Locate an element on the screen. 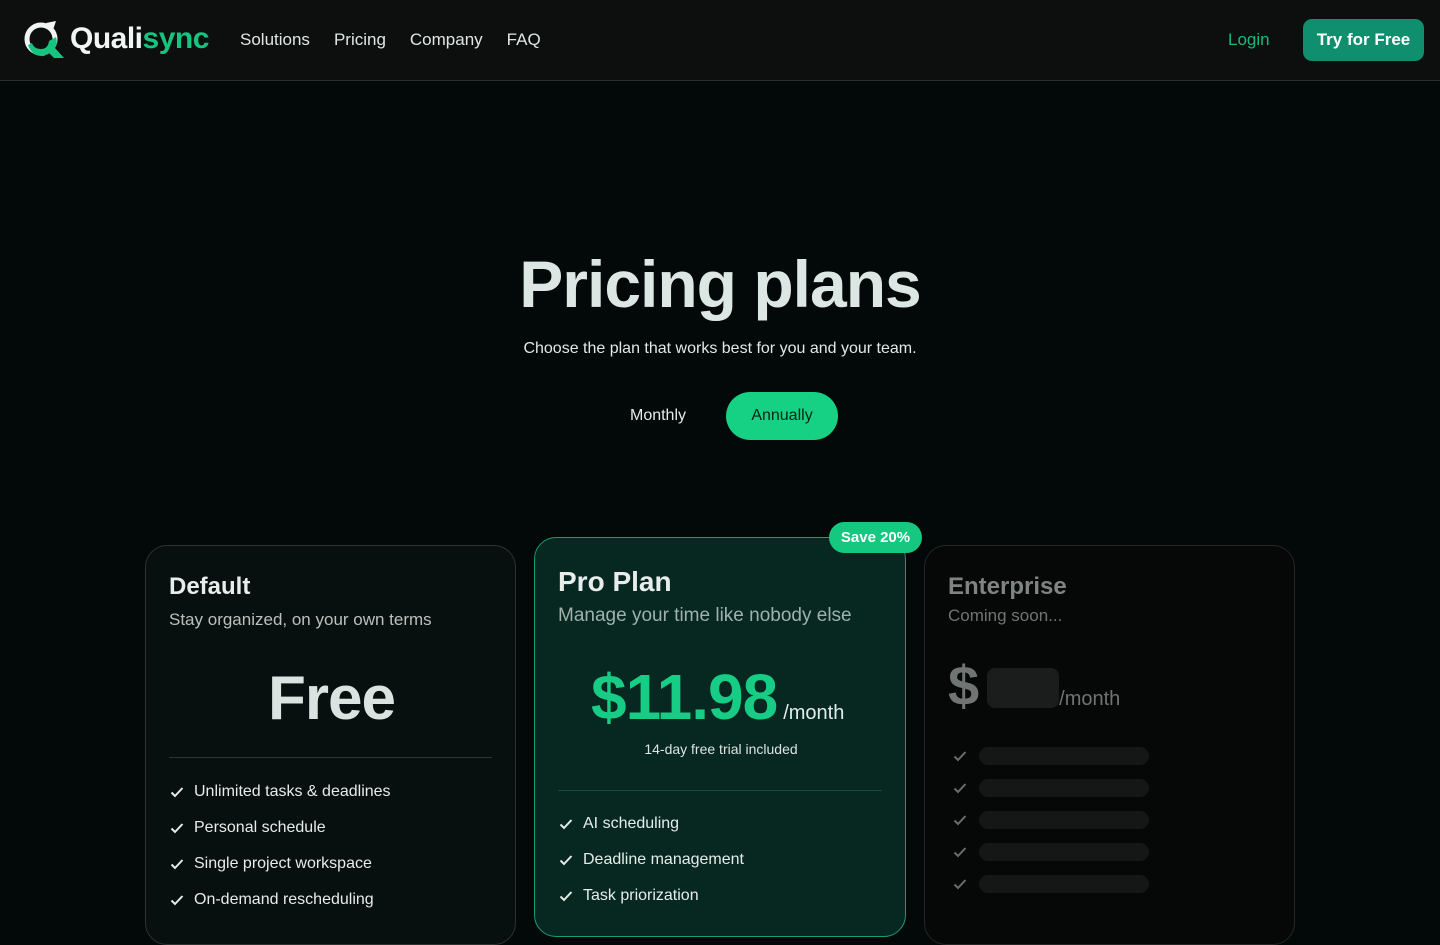 This screenshot has width=1440, height=945. nav-item-pricing: Pricing is located at coordinates (360, 40).